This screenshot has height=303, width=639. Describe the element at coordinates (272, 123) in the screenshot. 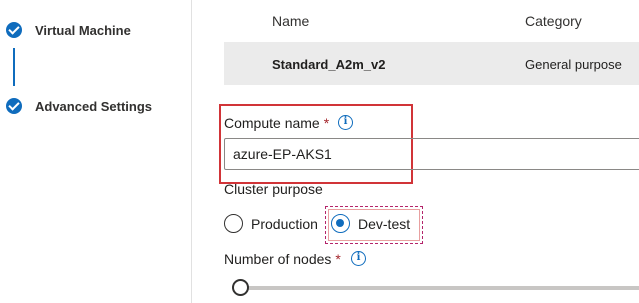

I see `compute-name-label-text: Compute name` at that location.